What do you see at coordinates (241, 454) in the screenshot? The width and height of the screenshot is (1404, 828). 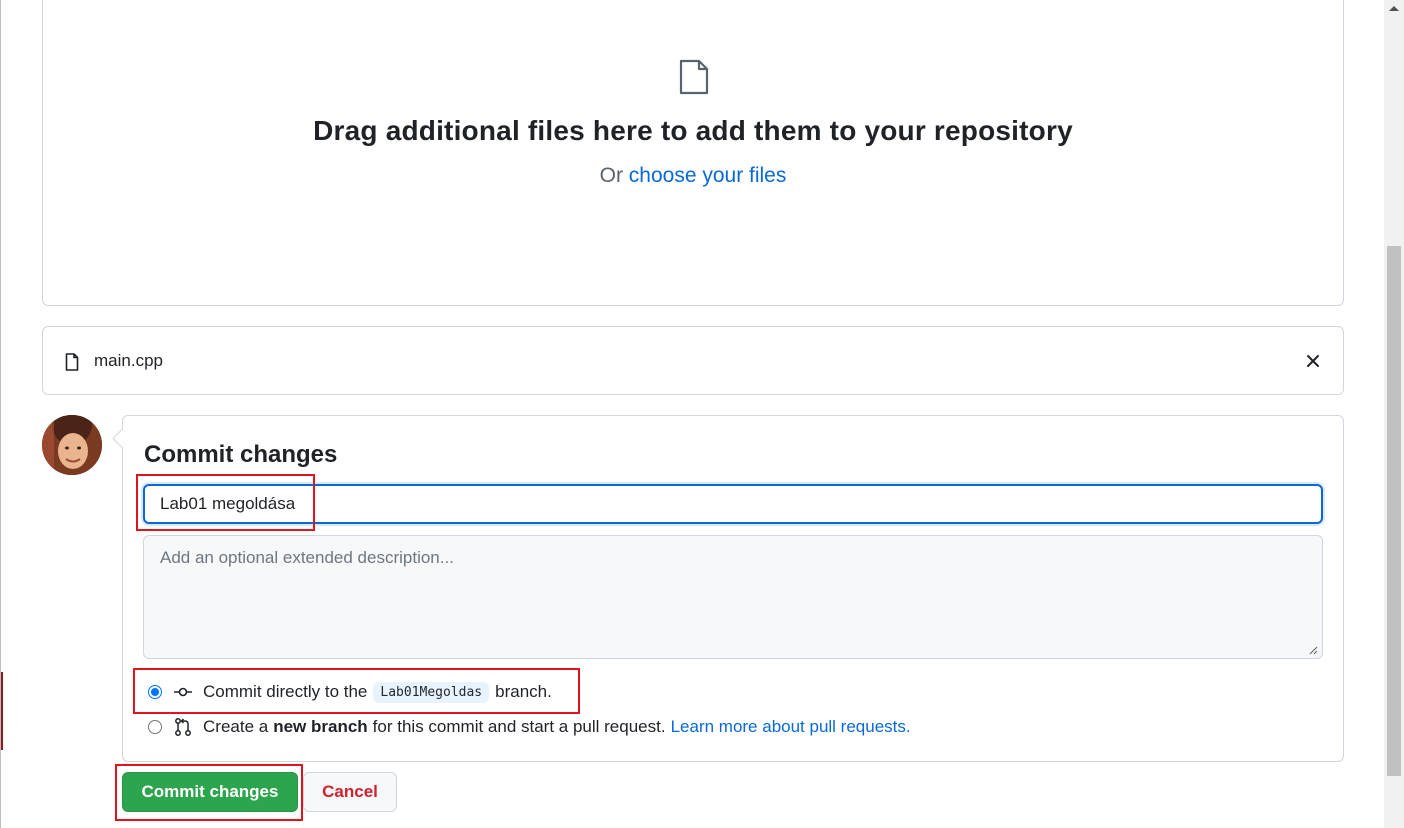 I see `commit-heading: Commit changes` at bounding box center [241, 454].